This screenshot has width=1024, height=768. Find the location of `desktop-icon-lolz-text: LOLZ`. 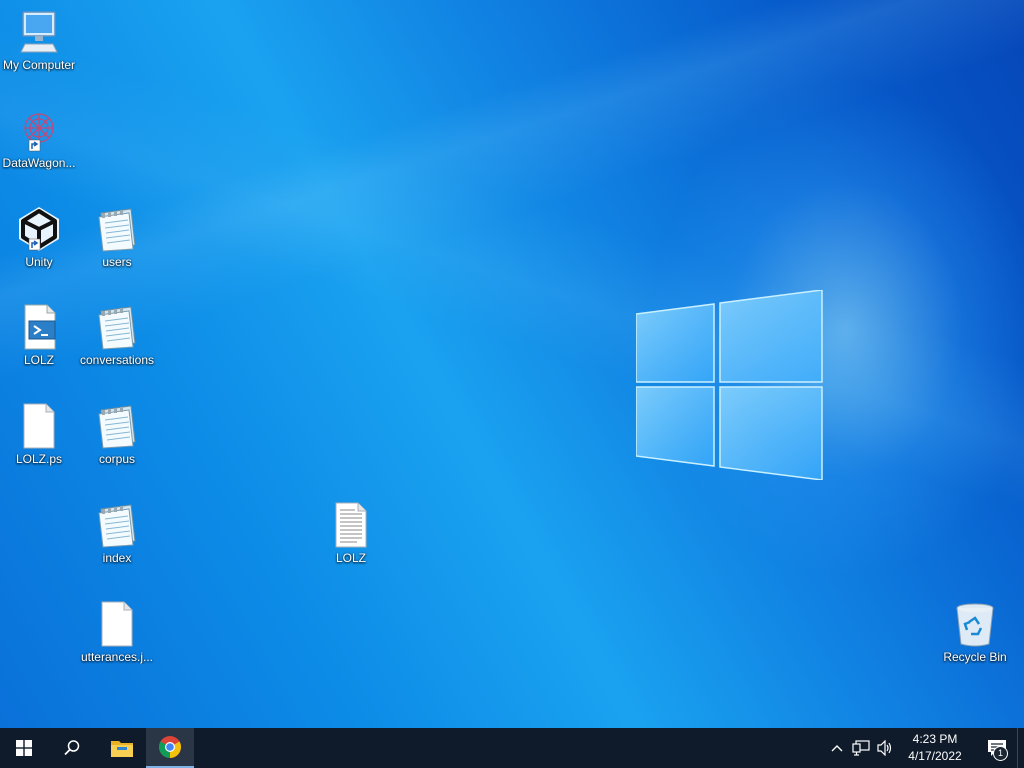

desktop-icon-lolz-text: LOLZ is located at coordinates (351, 533).